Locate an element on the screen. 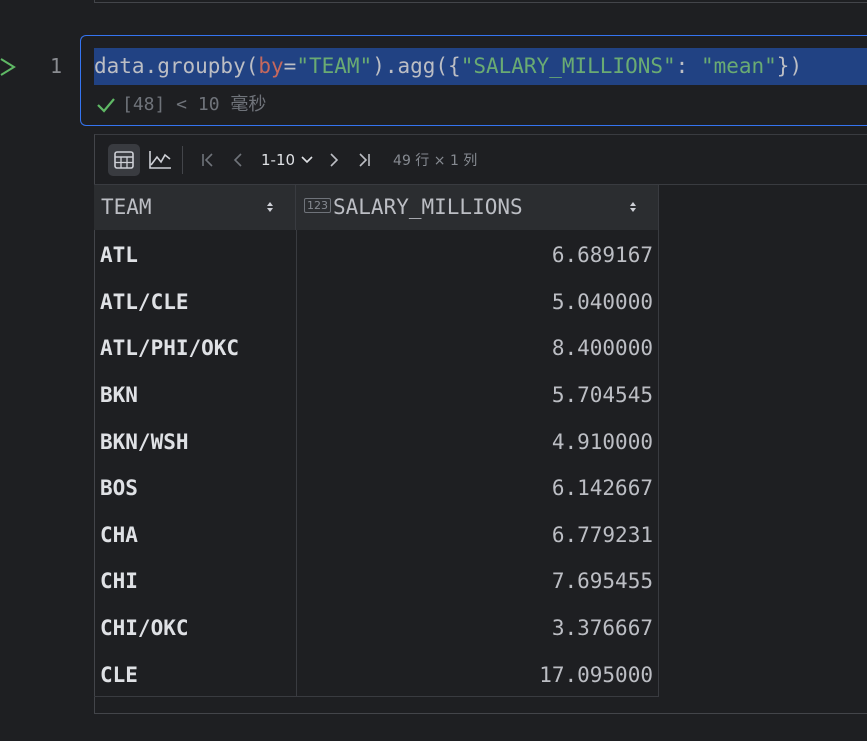  grid-header: TEAM 123 SALARY_MILLIONS is located at coordinates (376, 207).